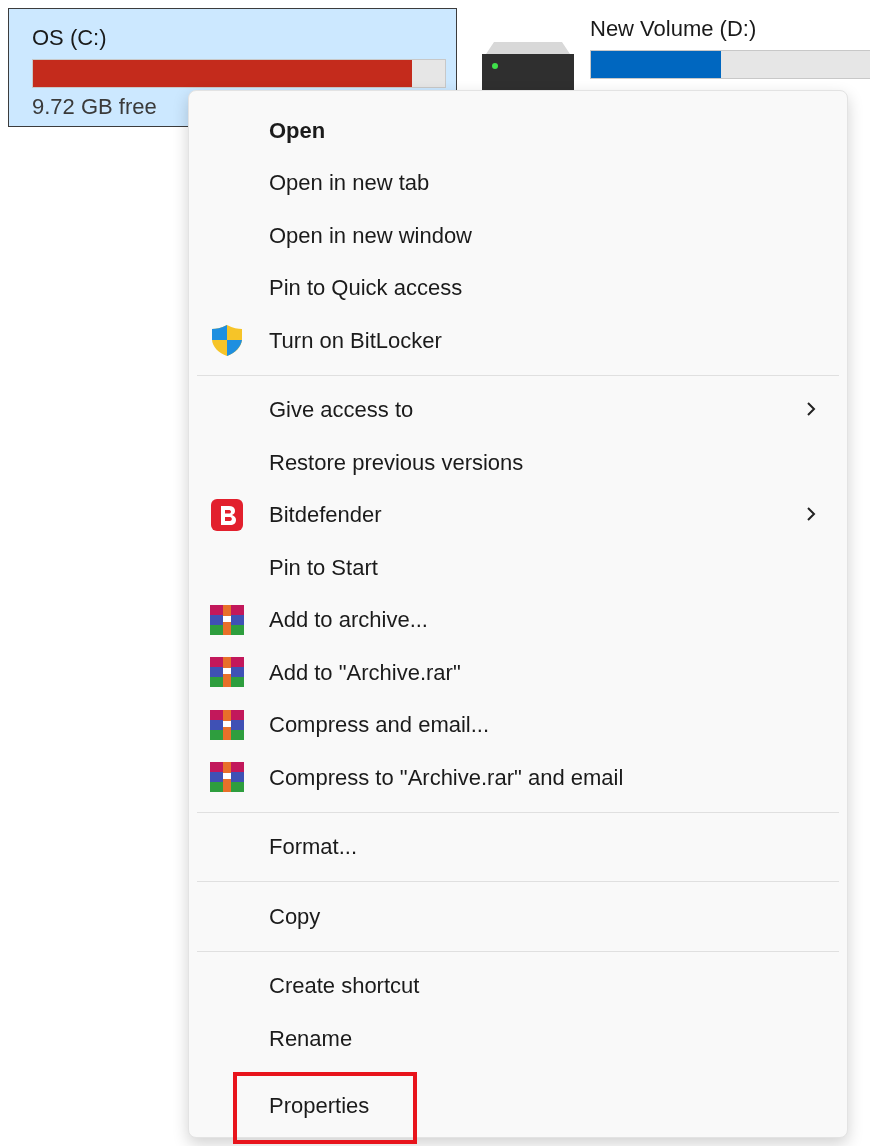  What do you see at coordinates (370, 235) in the screenshot?
I see `menu-item: Open in new window` at bounding box center [370, 235].